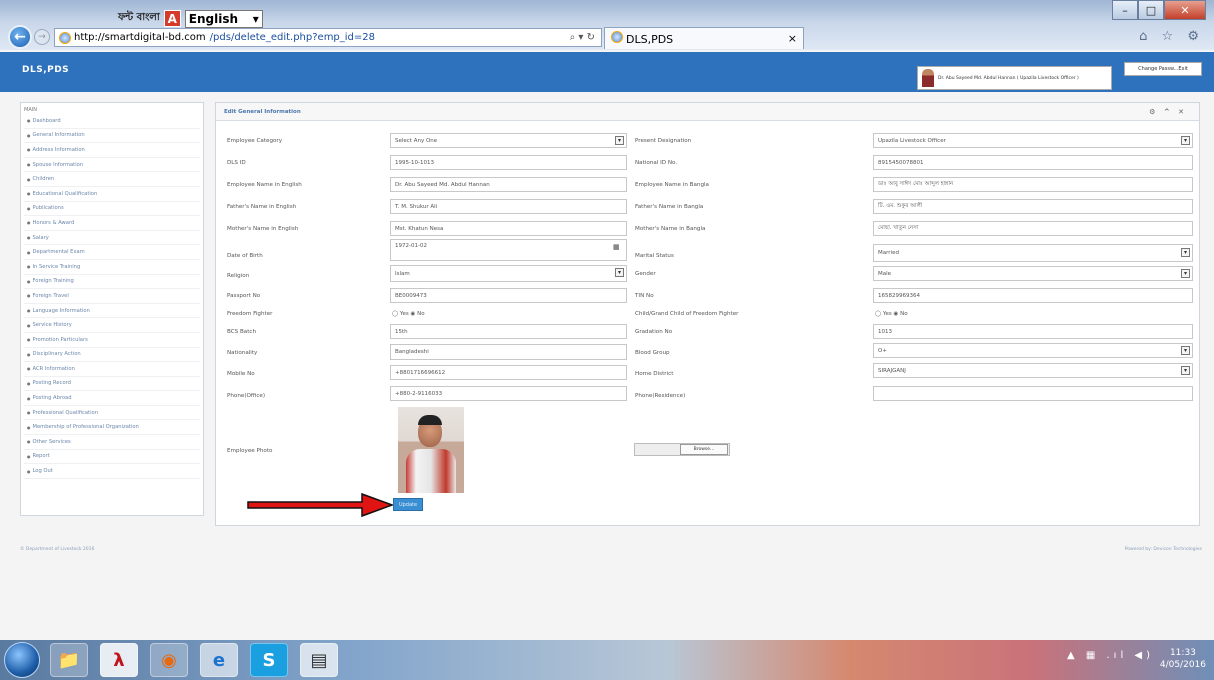 This screenshot has width=1214, height=680. Describe the element at coordinates (263, 229) in the screenshot. I see `mother-en-label: Mother's Name in English` at that location.